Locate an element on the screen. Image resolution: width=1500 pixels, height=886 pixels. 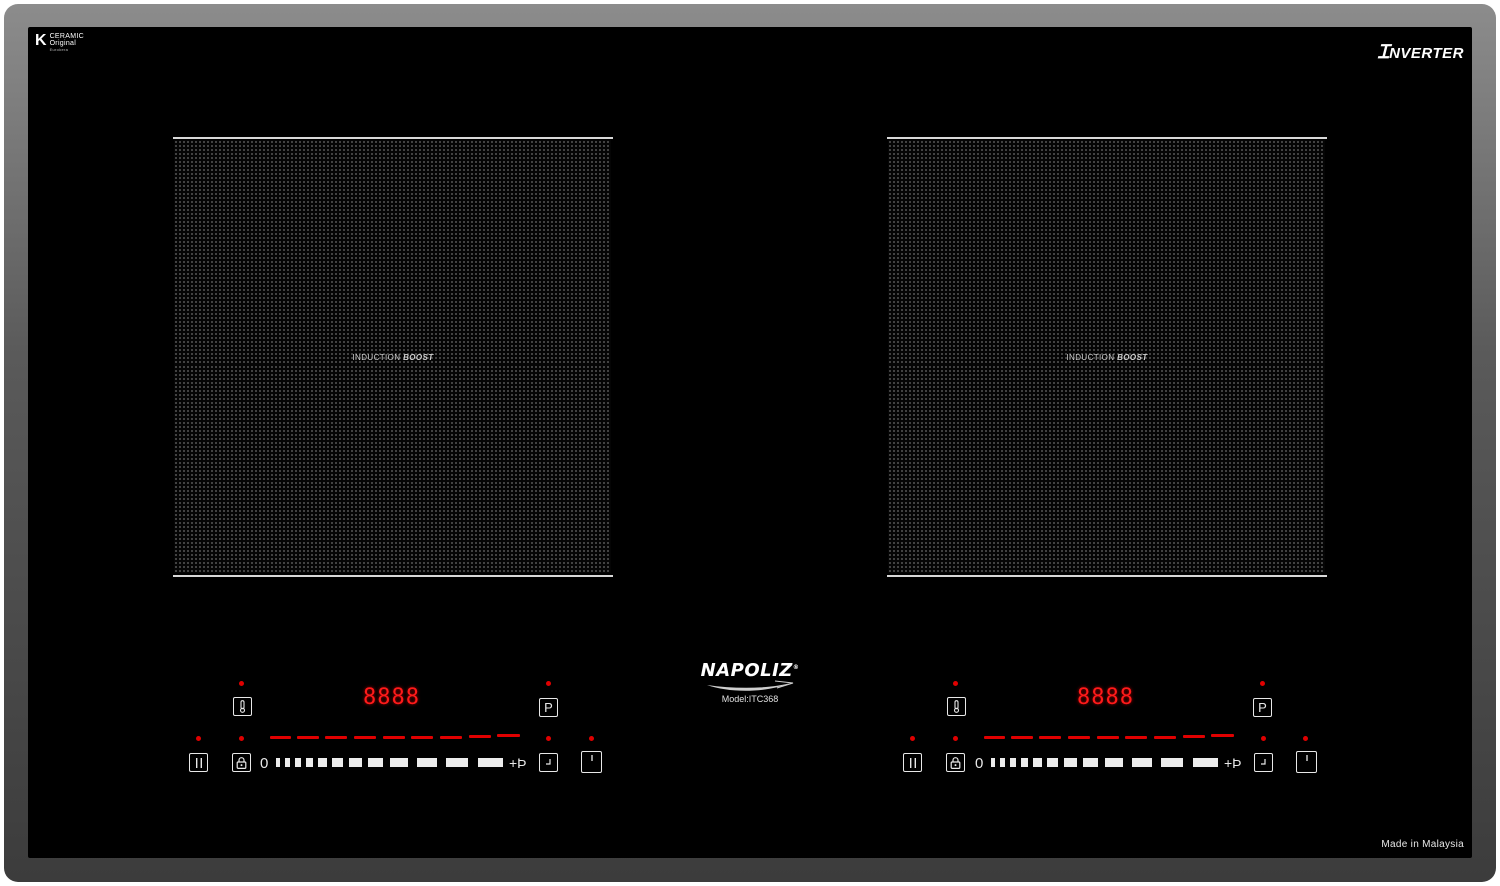
inverter-logo: ꞮNVERTER is located at coordinates (1421, 51).